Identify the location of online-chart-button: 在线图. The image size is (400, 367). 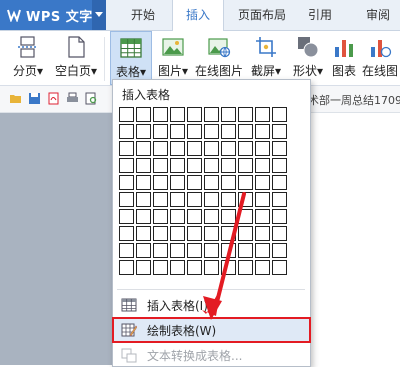
(380, 58).